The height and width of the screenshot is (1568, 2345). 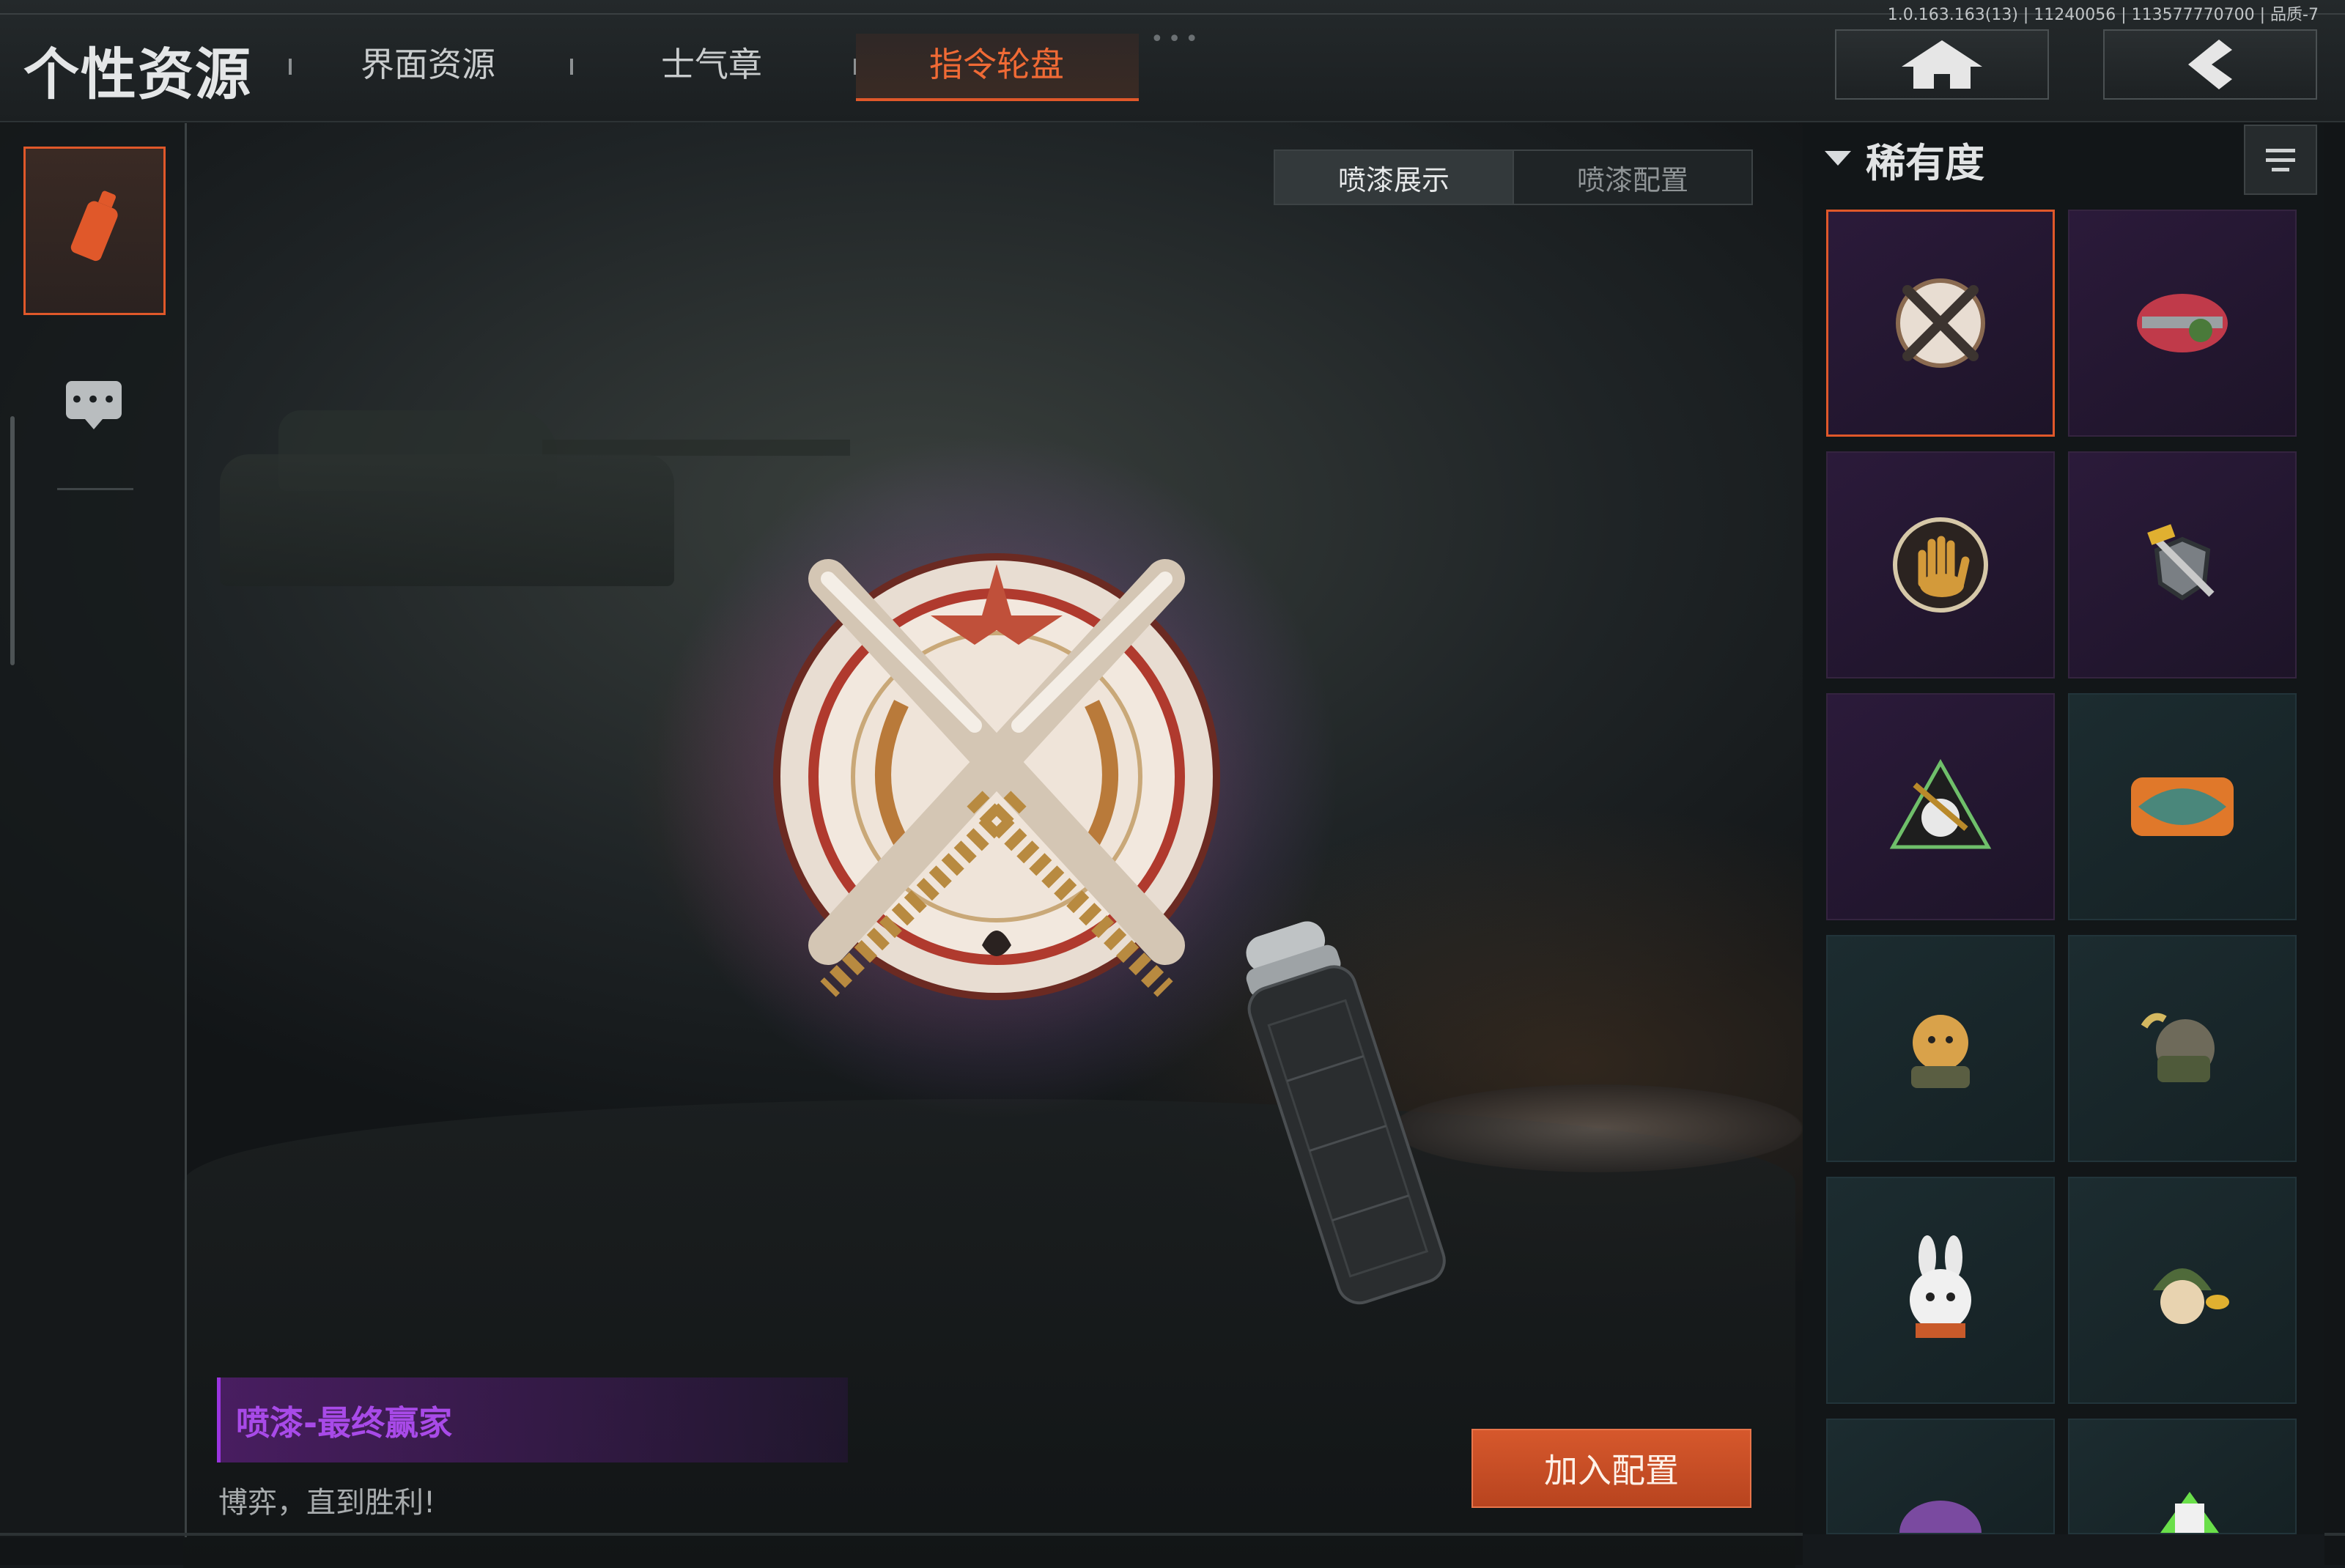 I want to click on chat-bubble-icon: •••, so click(x=94, y=405).